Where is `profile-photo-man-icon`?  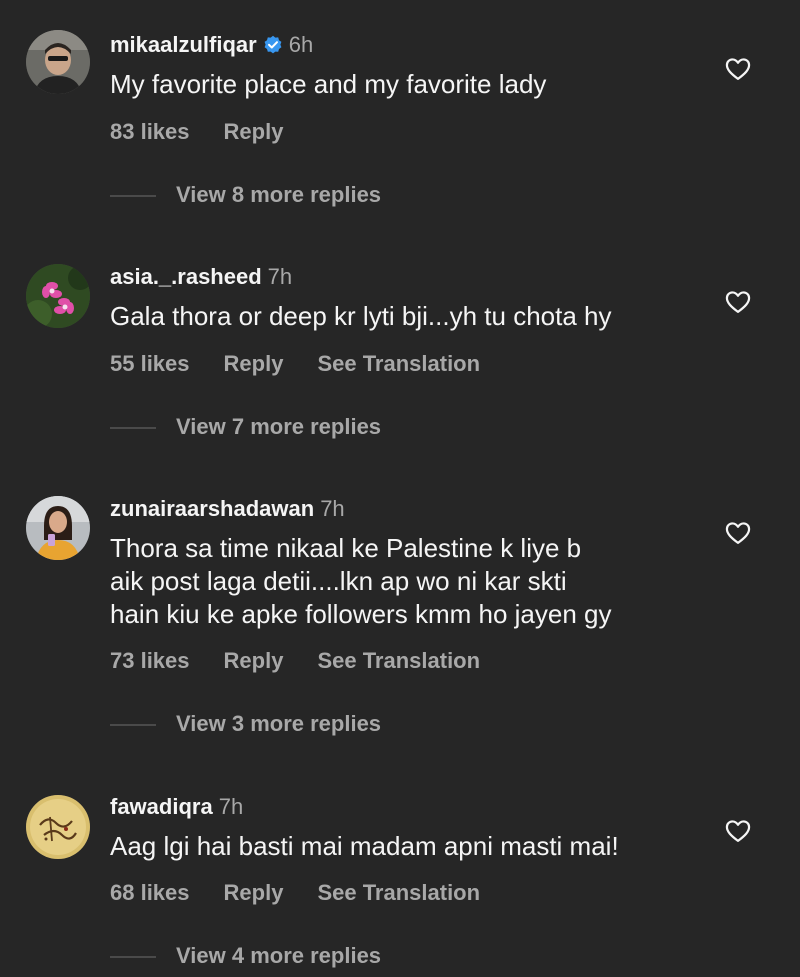
profile-photo-man-icon is located at coordinates (58, 62).